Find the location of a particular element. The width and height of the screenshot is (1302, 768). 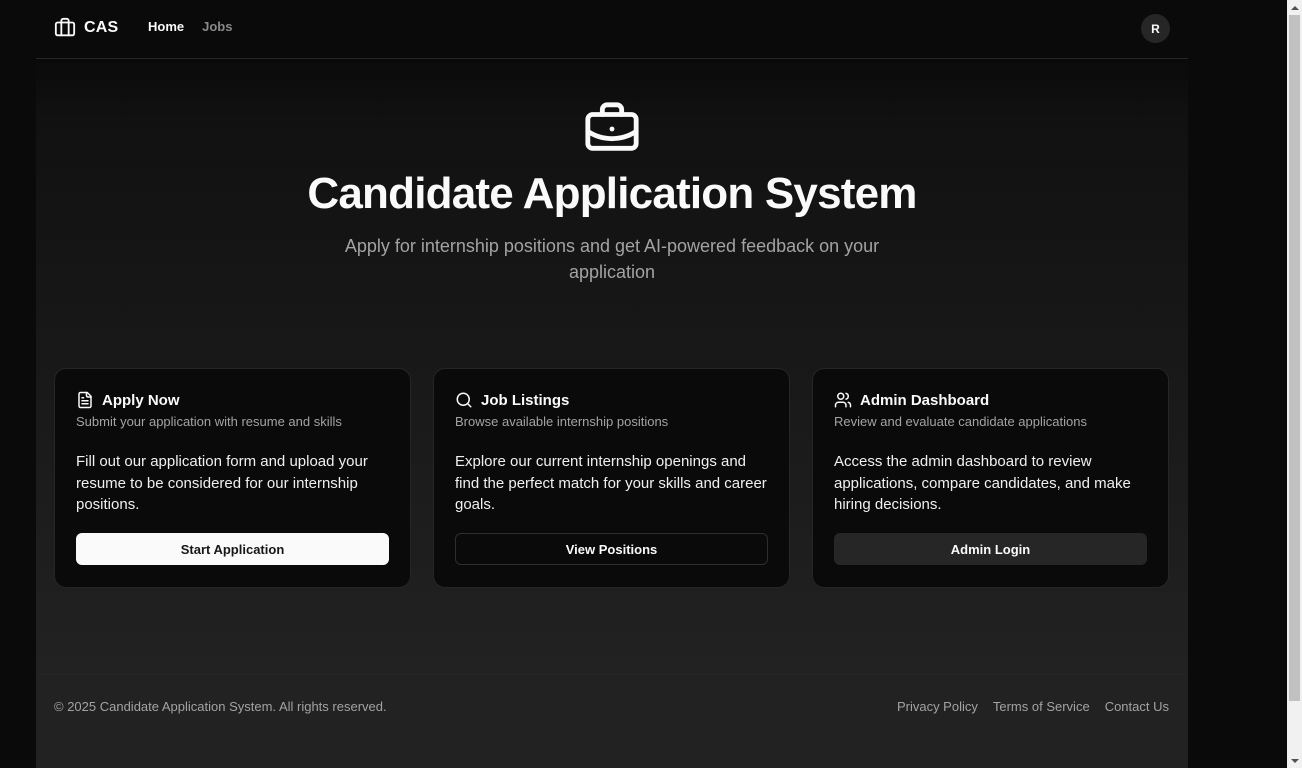

page-gutter-right is located at coordinates (1237, 384).